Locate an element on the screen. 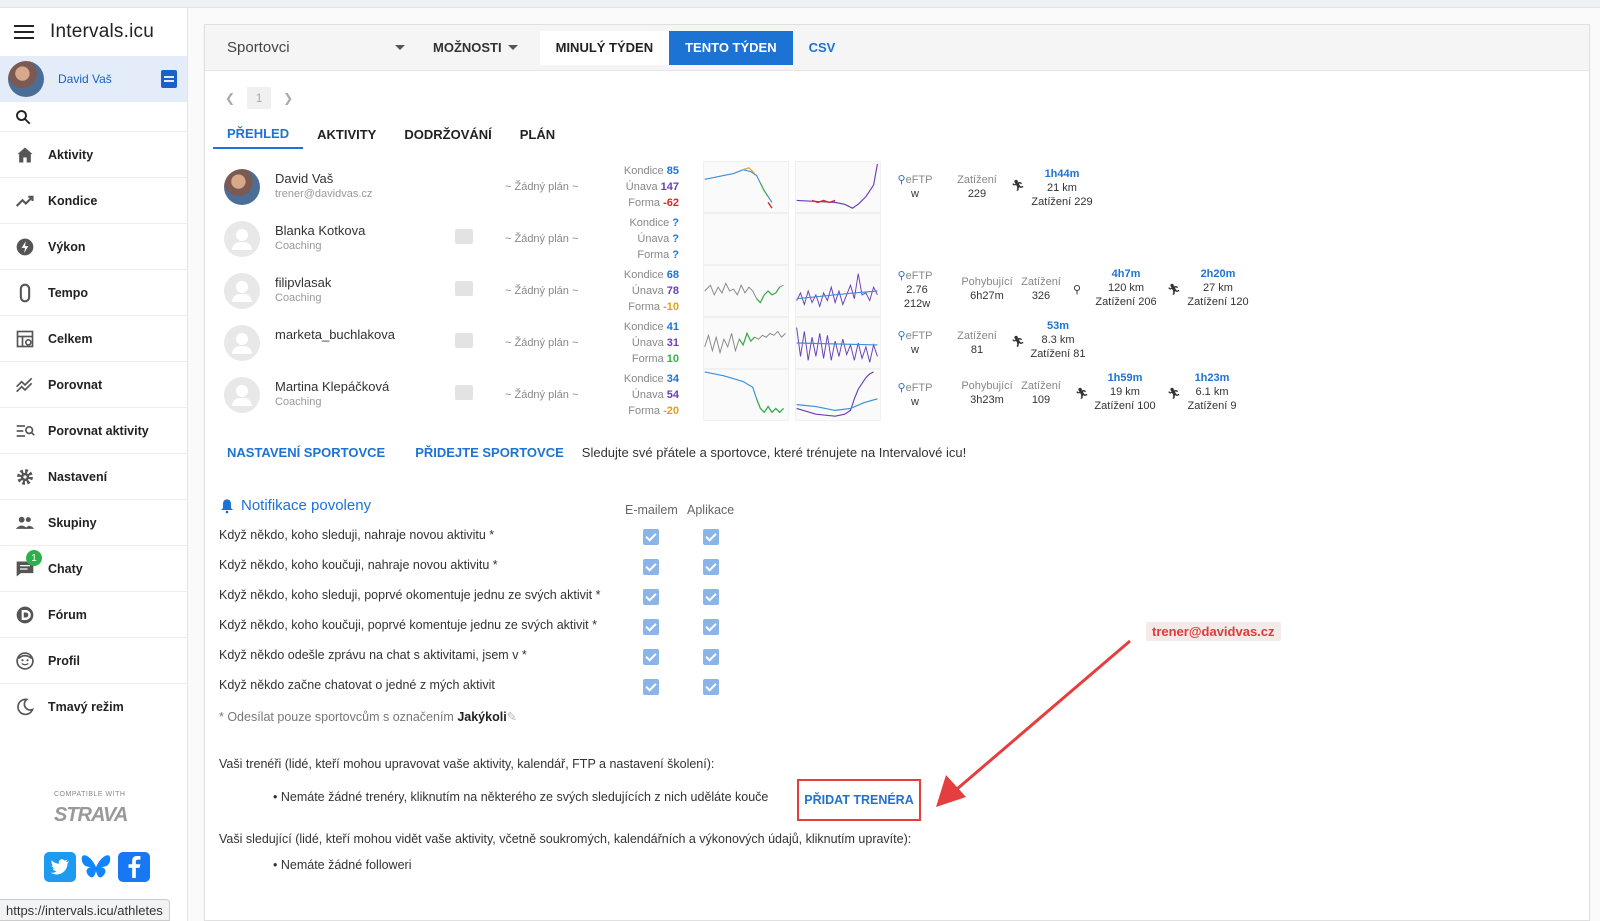  sidebar-item-vykon: Výkon is located at coordinates (93, 247).